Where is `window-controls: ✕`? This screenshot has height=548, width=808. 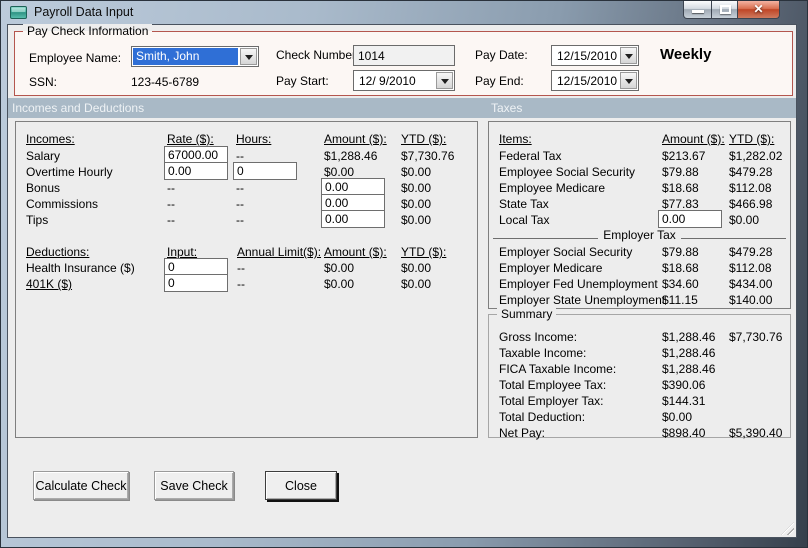 window-controls: ✕ is located at coordinates (731, 10).